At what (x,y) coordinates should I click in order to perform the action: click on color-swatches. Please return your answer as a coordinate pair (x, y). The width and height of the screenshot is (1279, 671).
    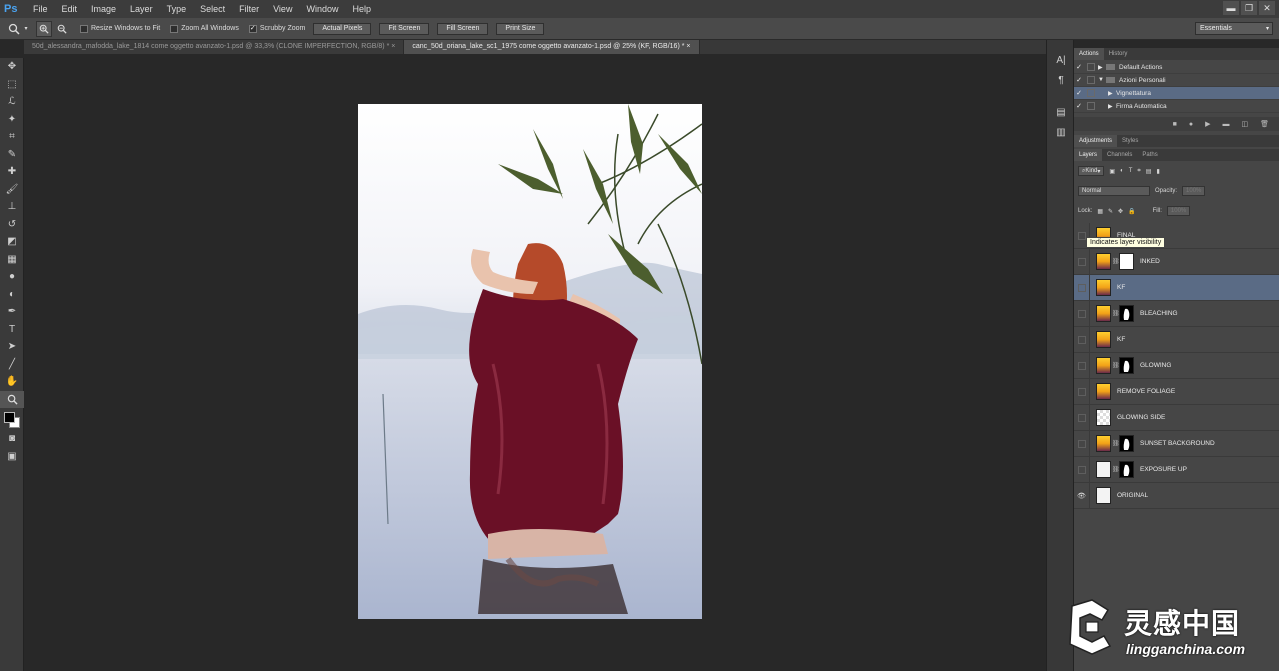
    Looking at the image, I should click on (12, 419).